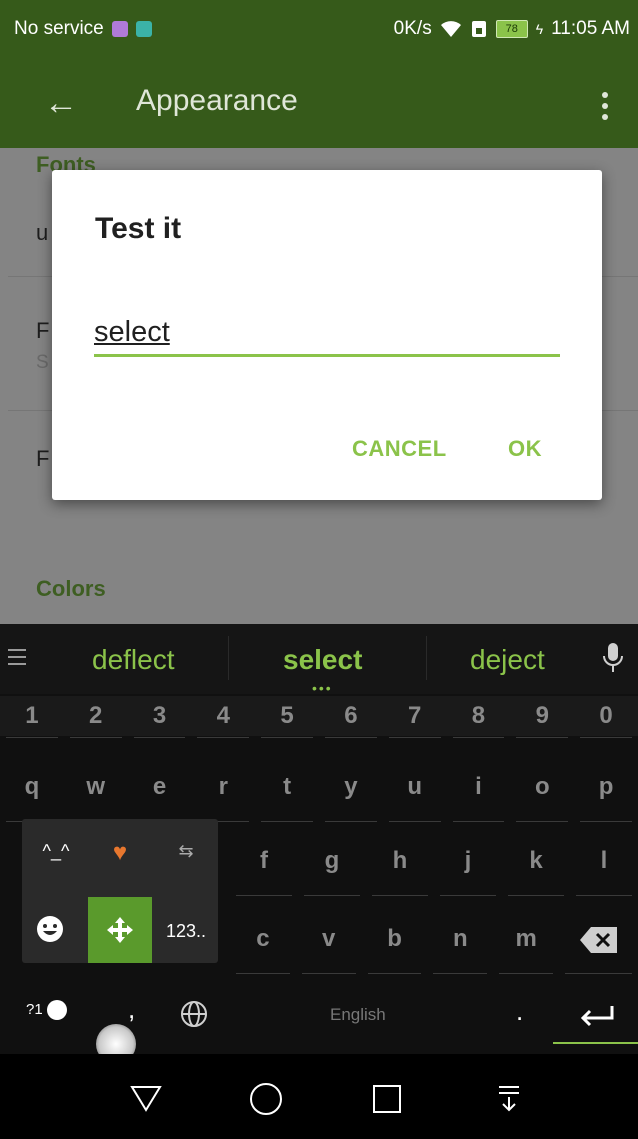 Image resolution: width=638 pixels, height=1139 pixels. I want to click on key: w, so click(96, 788).